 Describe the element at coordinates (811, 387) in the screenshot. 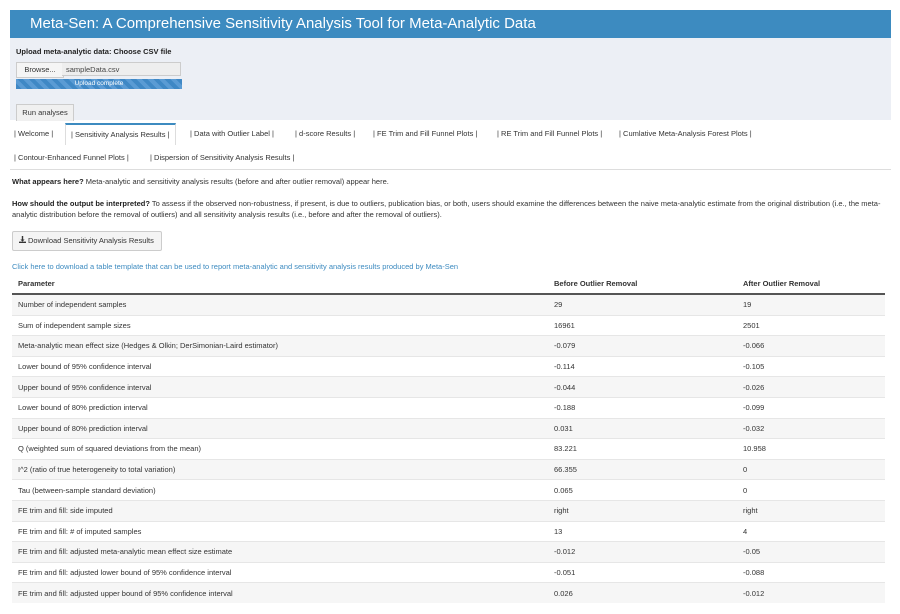

I see `cell-after: -0.026` at that location.